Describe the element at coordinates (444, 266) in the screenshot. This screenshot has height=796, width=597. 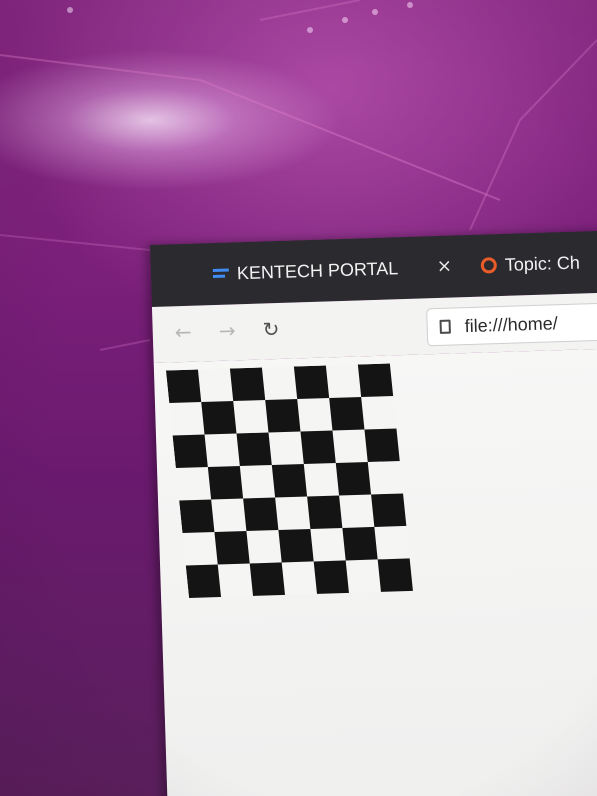
I see `close-tab-icon: ×` at that location.